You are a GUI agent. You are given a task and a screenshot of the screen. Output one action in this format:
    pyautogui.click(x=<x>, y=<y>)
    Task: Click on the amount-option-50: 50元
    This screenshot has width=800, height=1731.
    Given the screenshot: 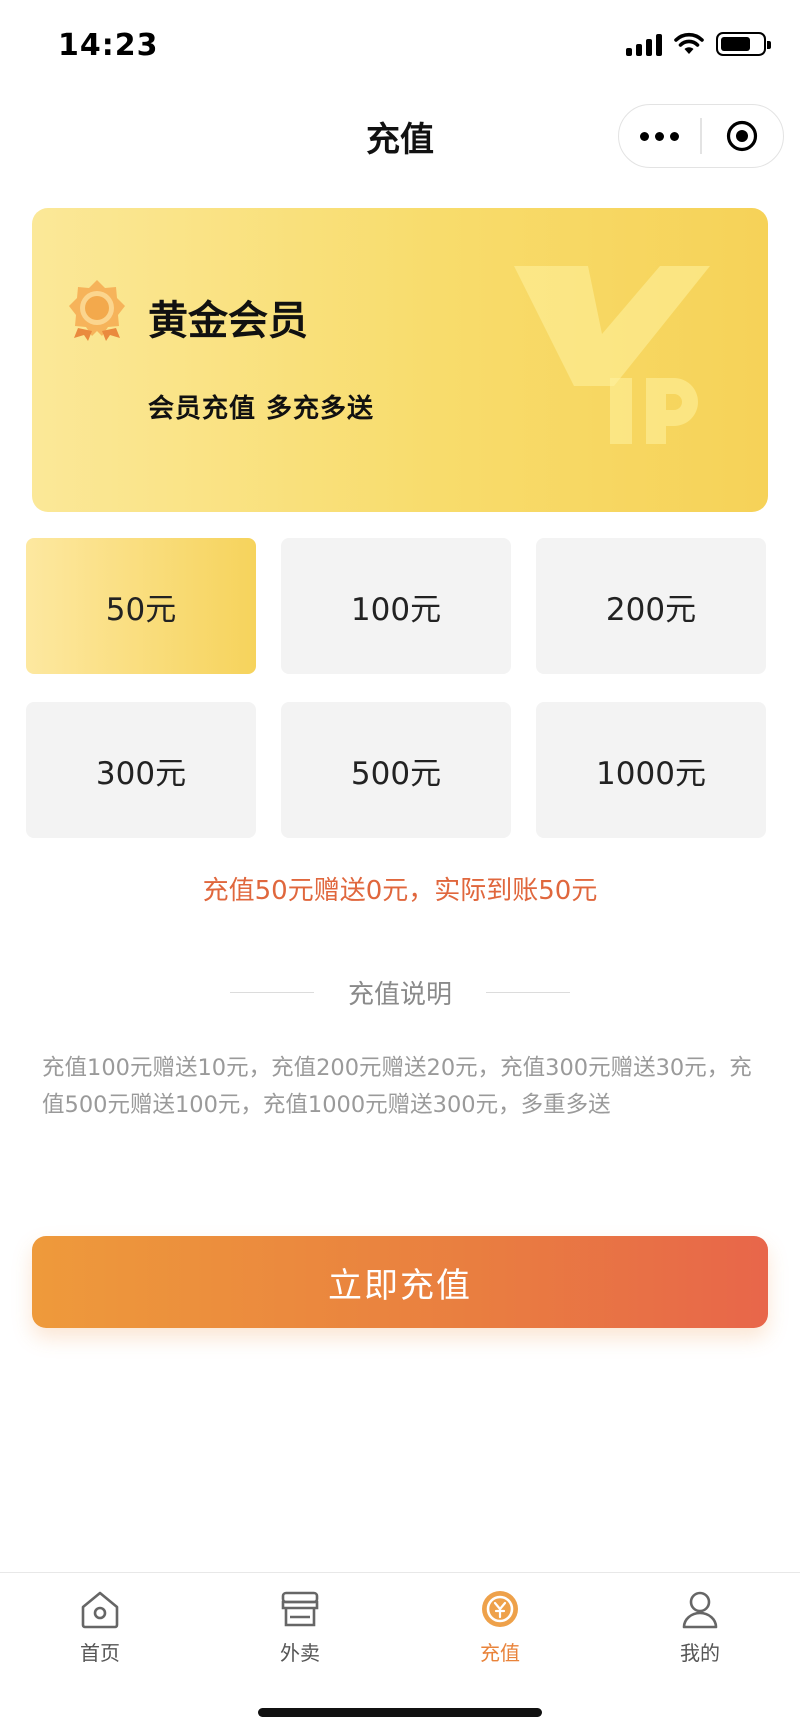 What is the action you would take?
    pyautogui.click(x=141, y=606)
    